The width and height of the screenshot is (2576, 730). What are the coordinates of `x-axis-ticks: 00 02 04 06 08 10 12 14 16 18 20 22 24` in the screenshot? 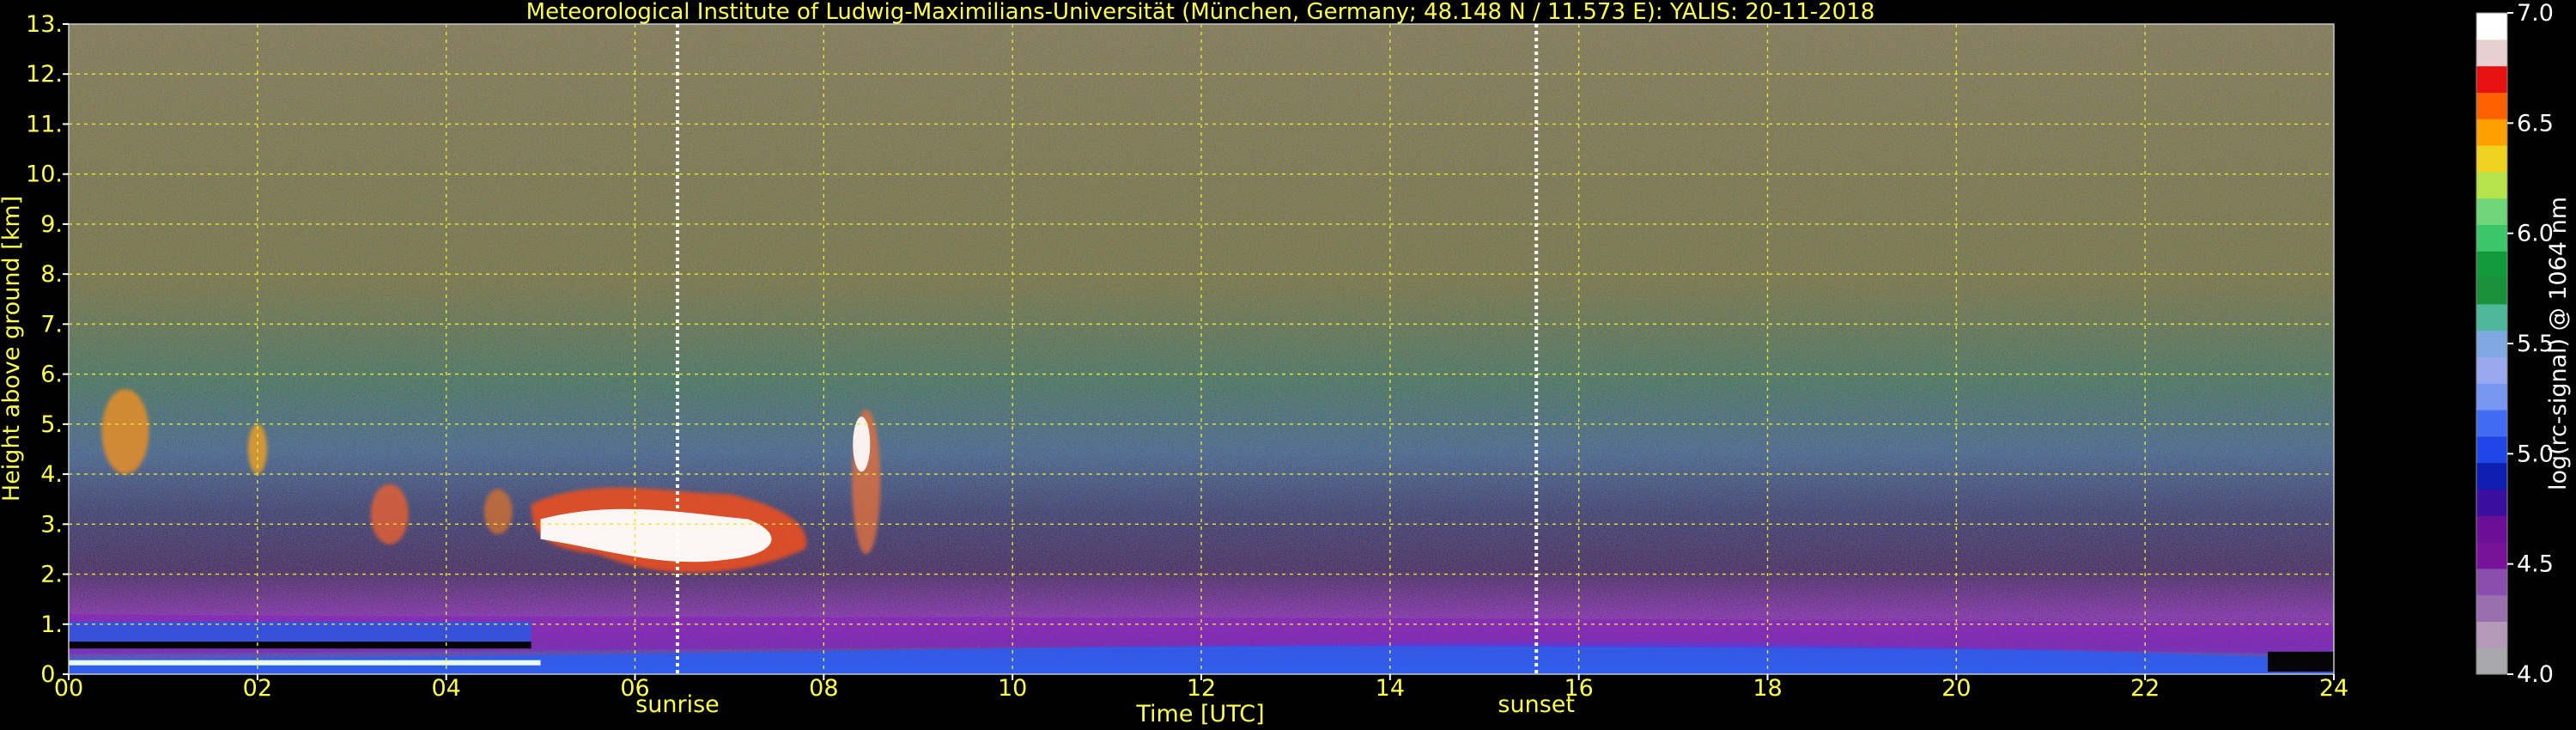 It's located at (1201, 688).